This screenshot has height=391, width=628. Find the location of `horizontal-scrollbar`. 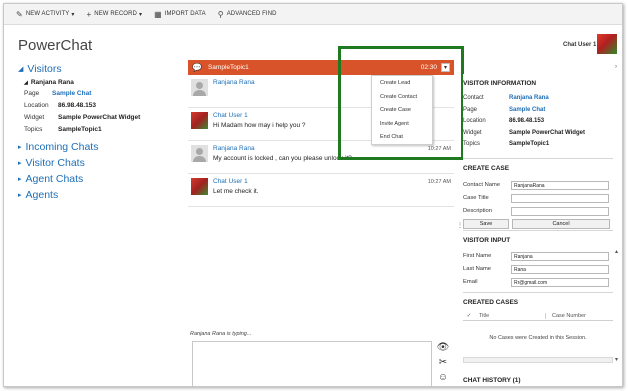

horizontal-scrollbar is located at coordinates (538, 360).